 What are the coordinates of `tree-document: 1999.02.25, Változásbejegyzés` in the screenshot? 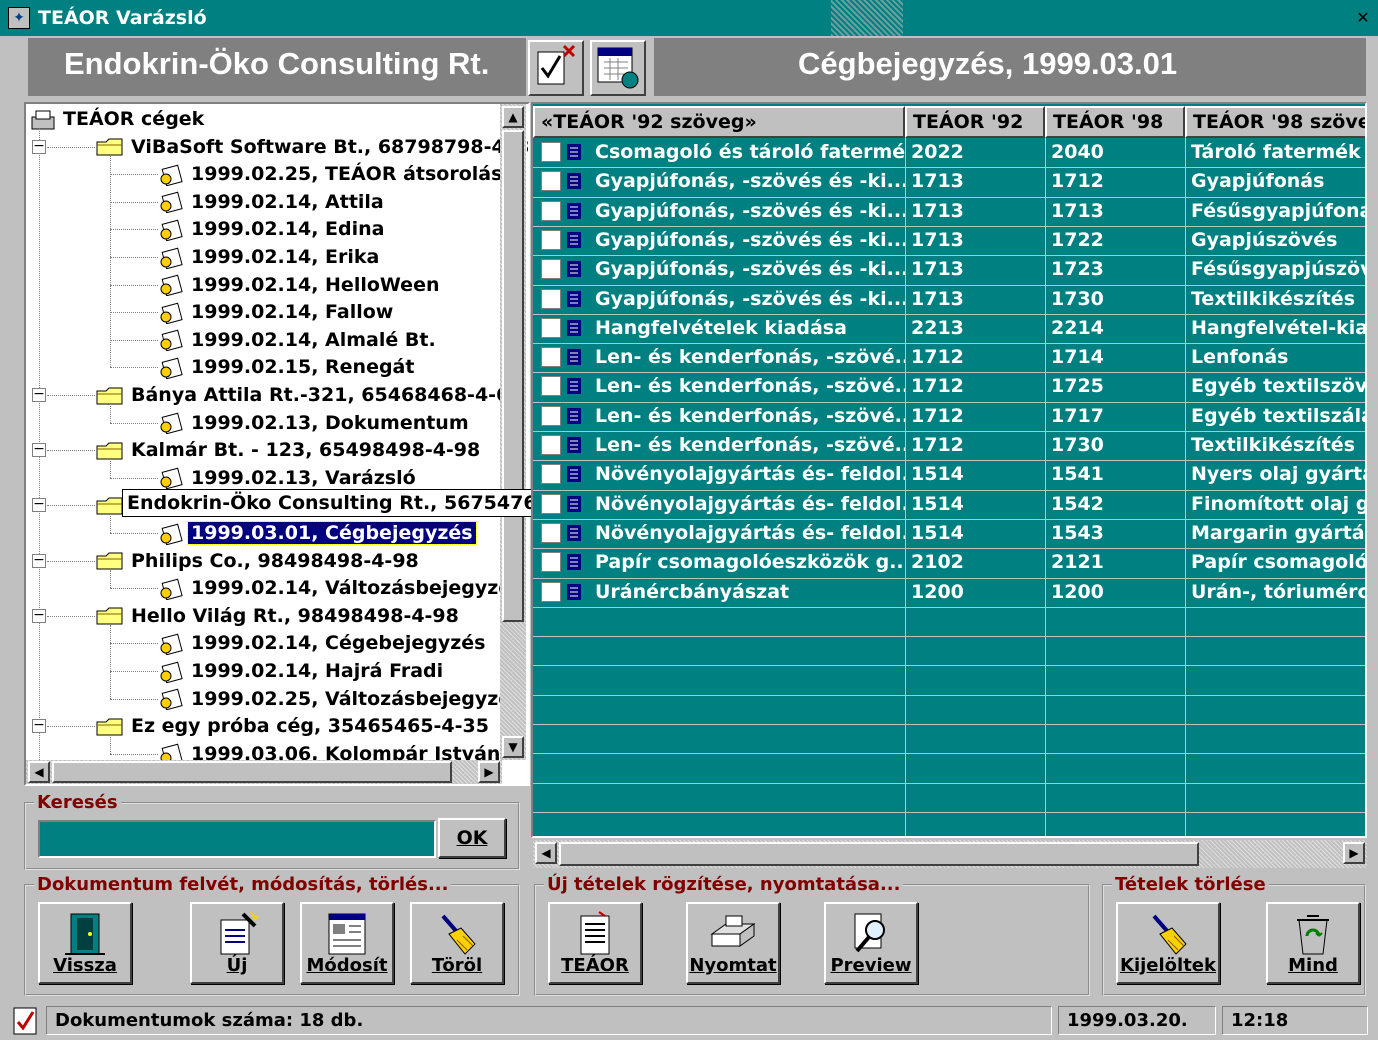 It's located at (341, 699).